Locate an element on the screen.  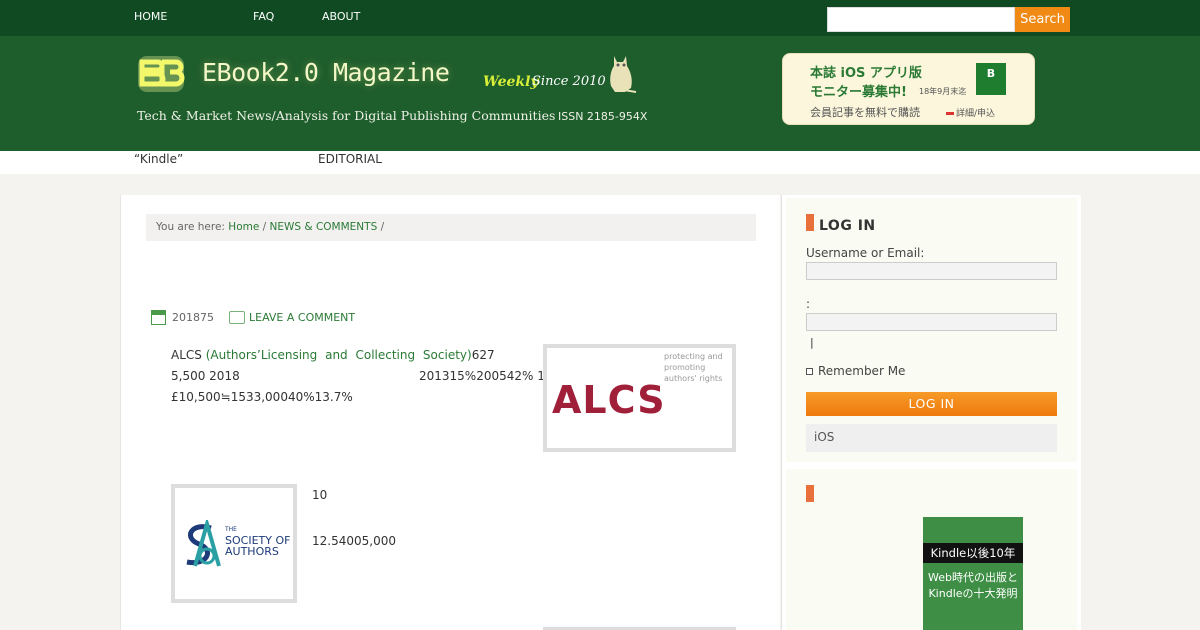
soa-monogram-icon is located at coordinates (203, 543).